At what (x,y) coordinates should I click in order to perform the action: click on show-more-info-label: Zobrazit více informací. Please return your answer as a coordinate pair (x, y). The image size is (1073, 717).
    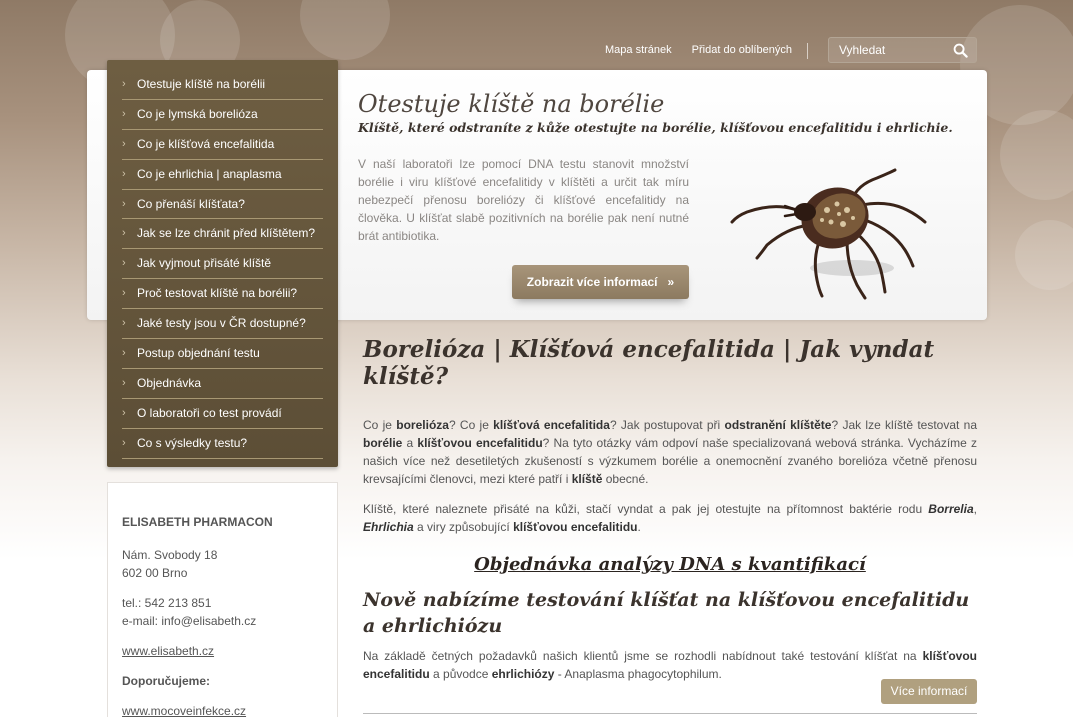
    Looking at the image, I should click on (592, 282).